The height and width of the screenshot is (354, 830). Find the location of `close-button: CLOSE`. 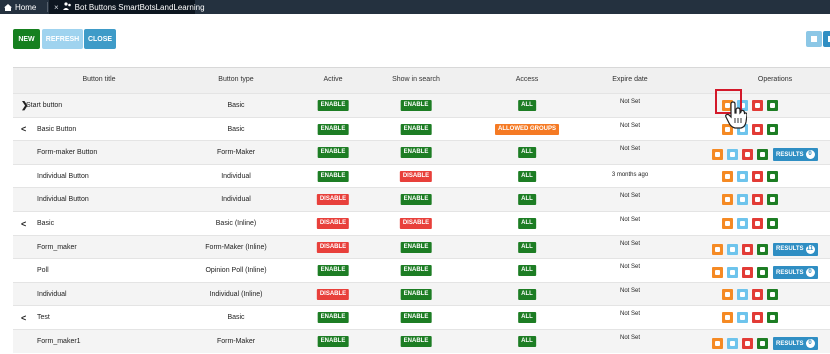

close-button: CLOSE is located at coordinates (100, 39).